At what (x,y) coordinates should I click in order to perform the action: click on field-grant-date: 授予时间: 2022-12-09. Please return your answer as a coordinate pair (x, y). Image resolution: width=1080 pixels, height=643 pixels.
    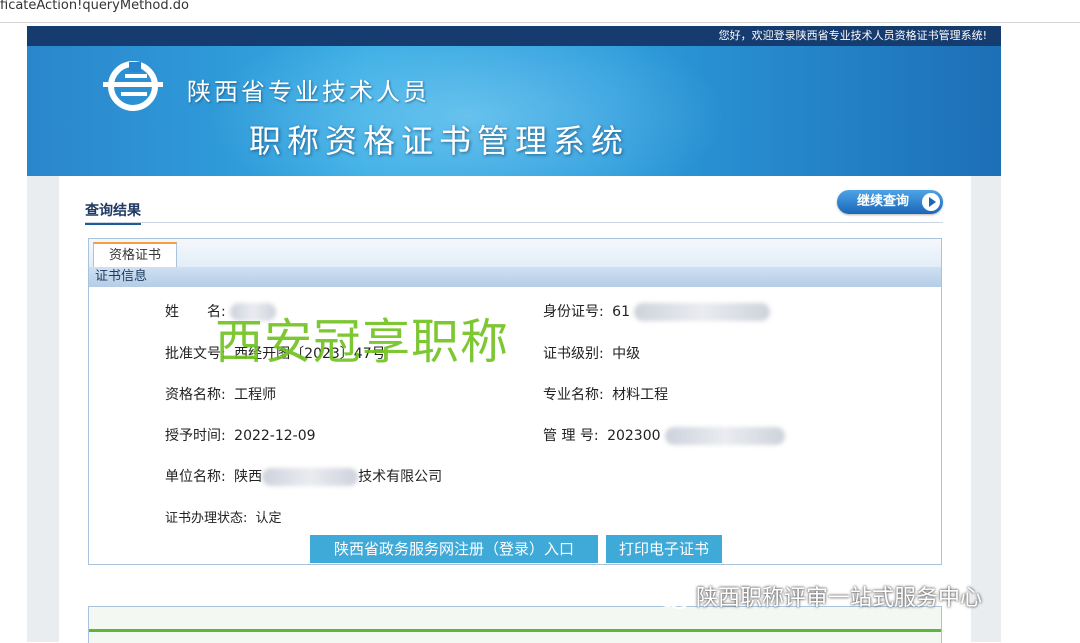
    Looking at the image, I should click on (240, 435).